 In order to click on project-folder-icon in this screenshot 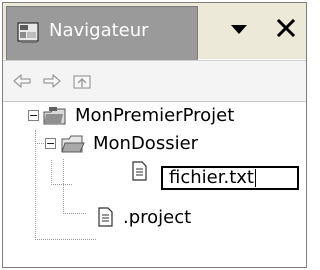, I will do `click(54, 116)`.